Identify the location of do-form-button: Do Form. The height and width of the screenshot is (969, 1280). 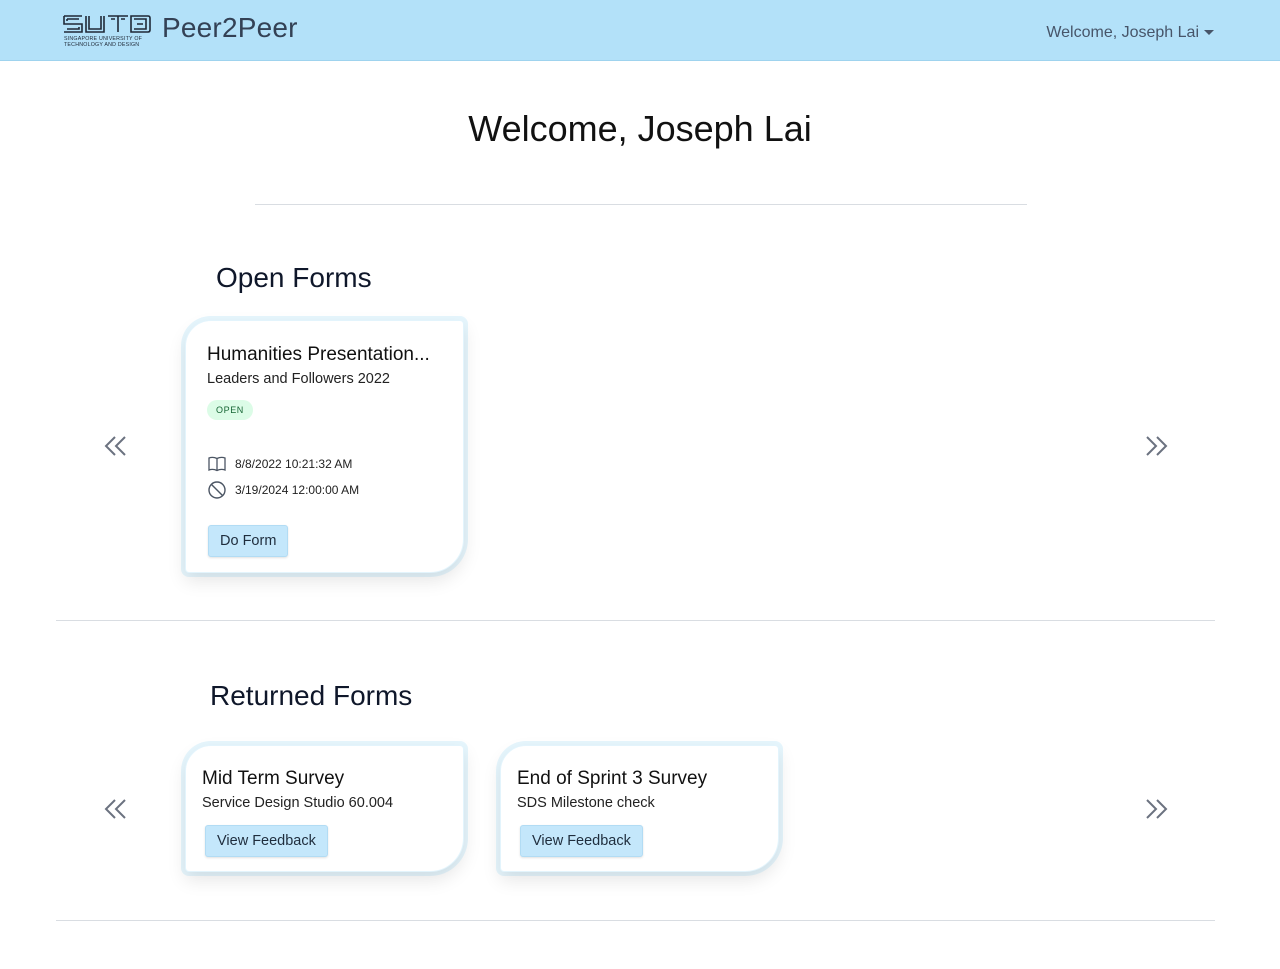
(248, 541).